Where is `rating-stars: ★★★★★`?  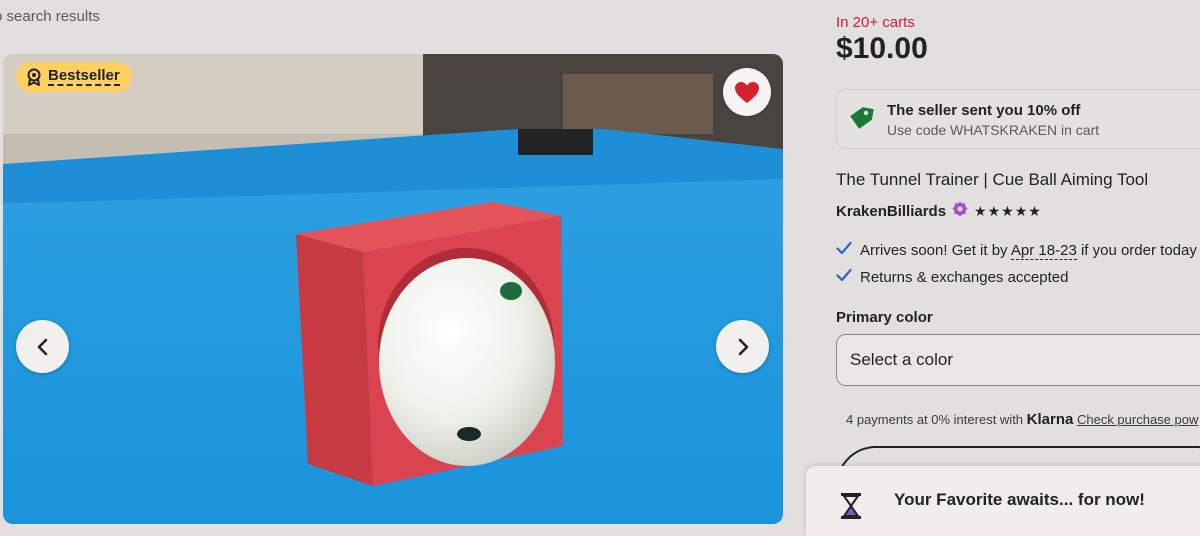 rating-stars: ★★★★★ is located at coordinates (1008, 211).